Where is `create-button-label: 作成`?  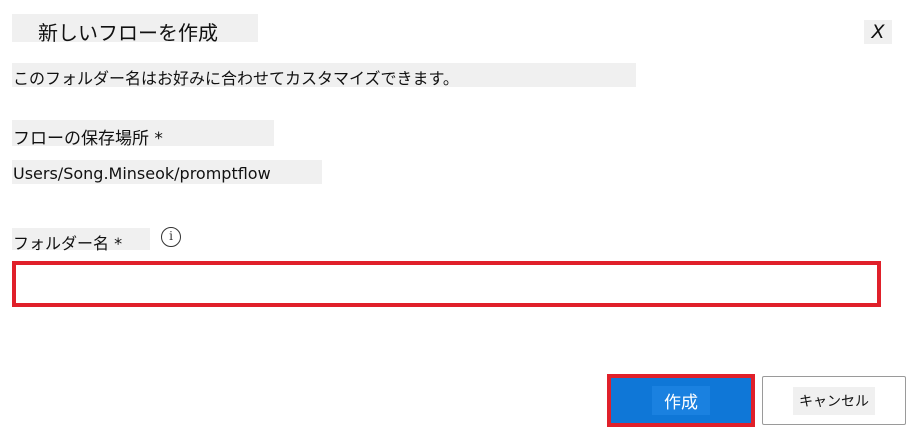
create-button-label: 作成 is located at coordinates (681, 400).